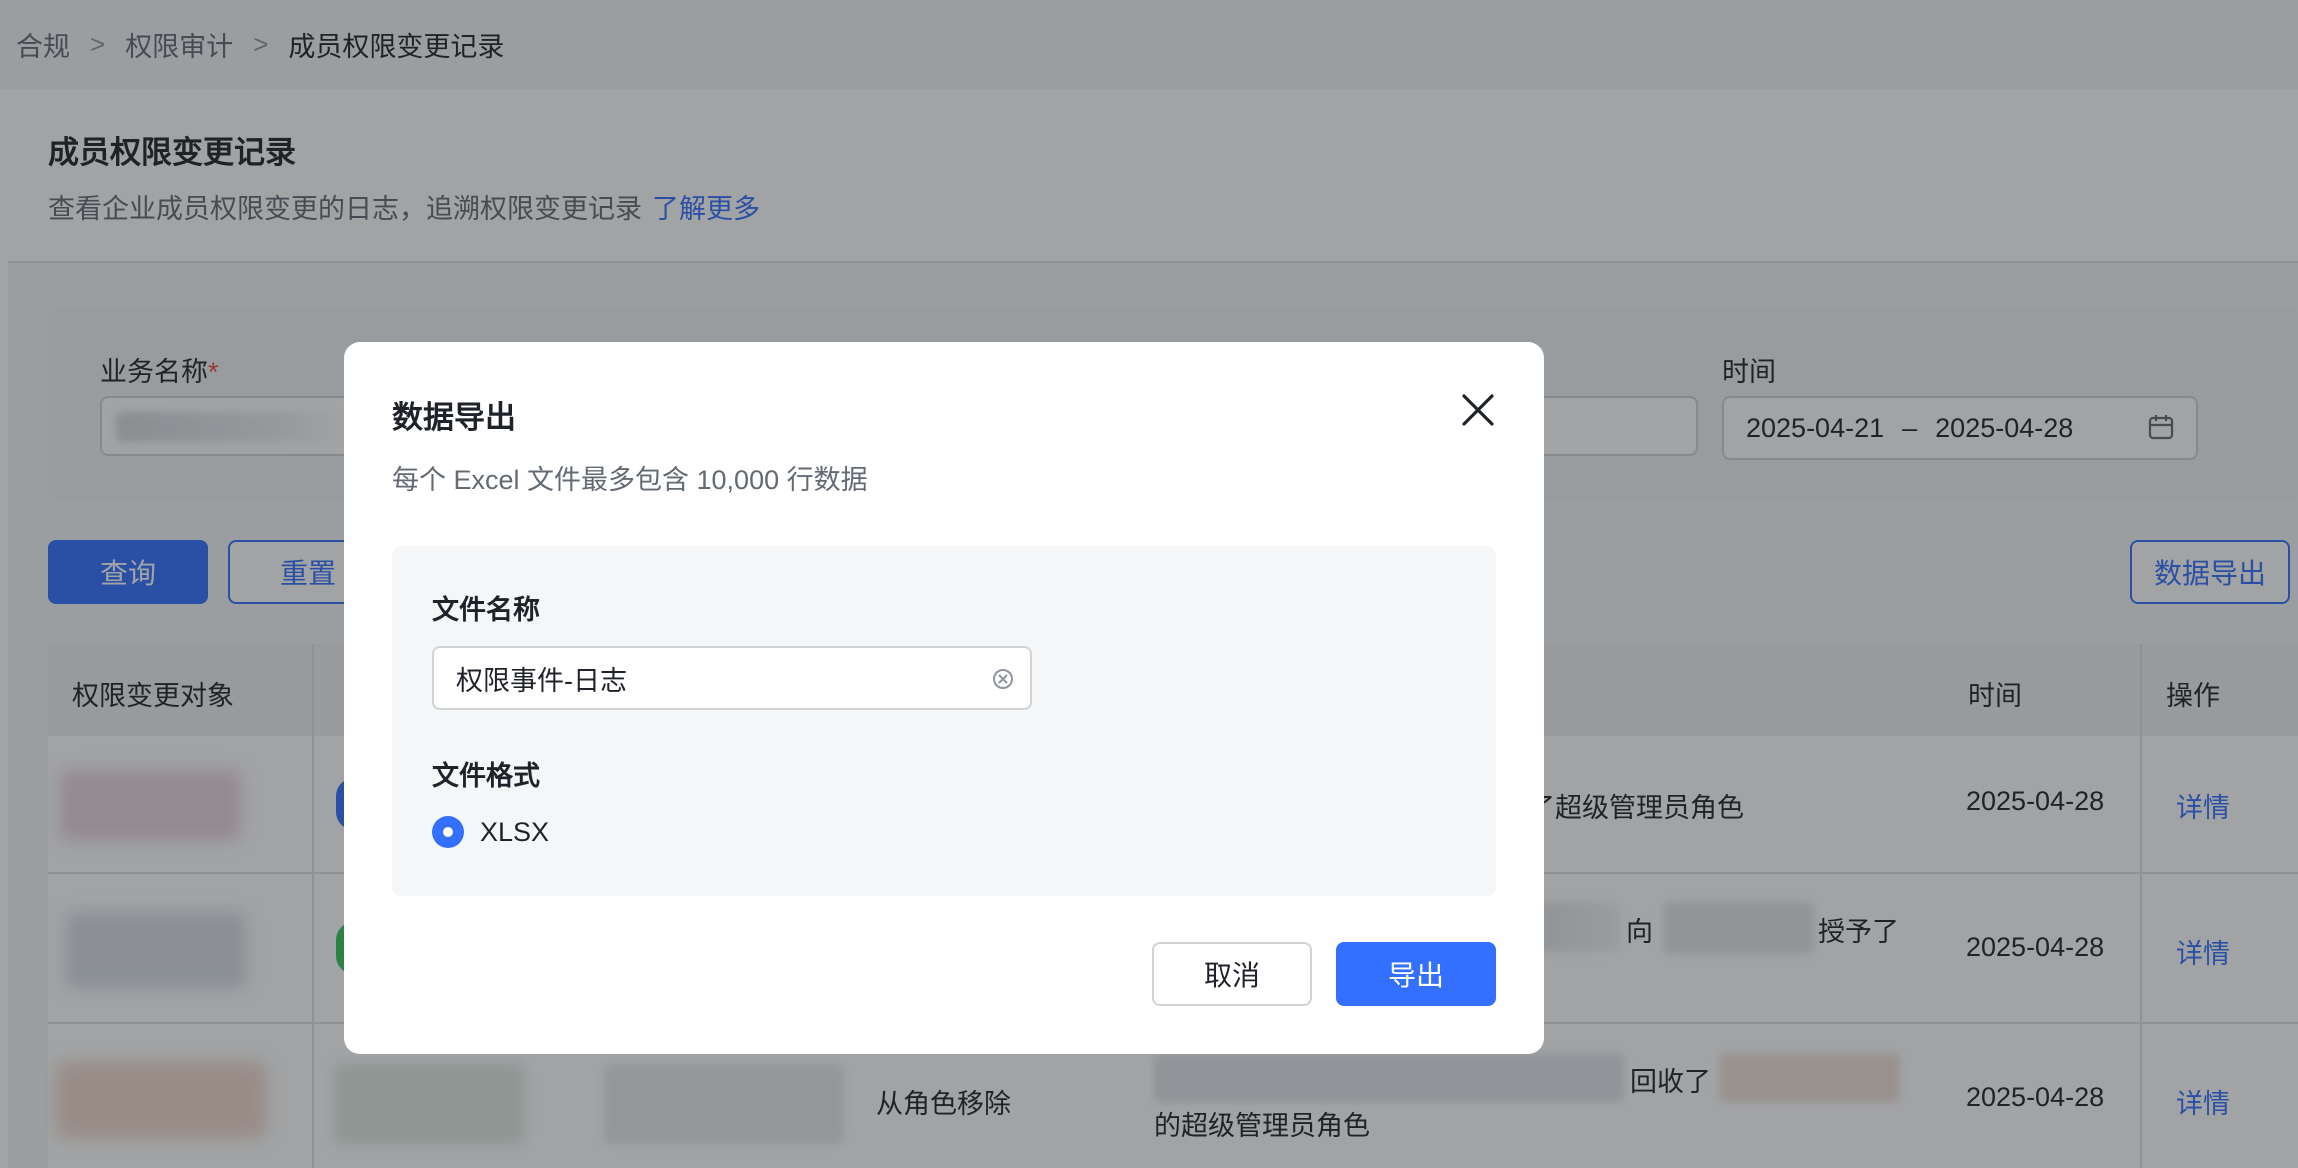  What do you see at coordinates (486, 776) in the screenshot?
I see `file-format-label: 文件格式` at bounding box center [486, 776].